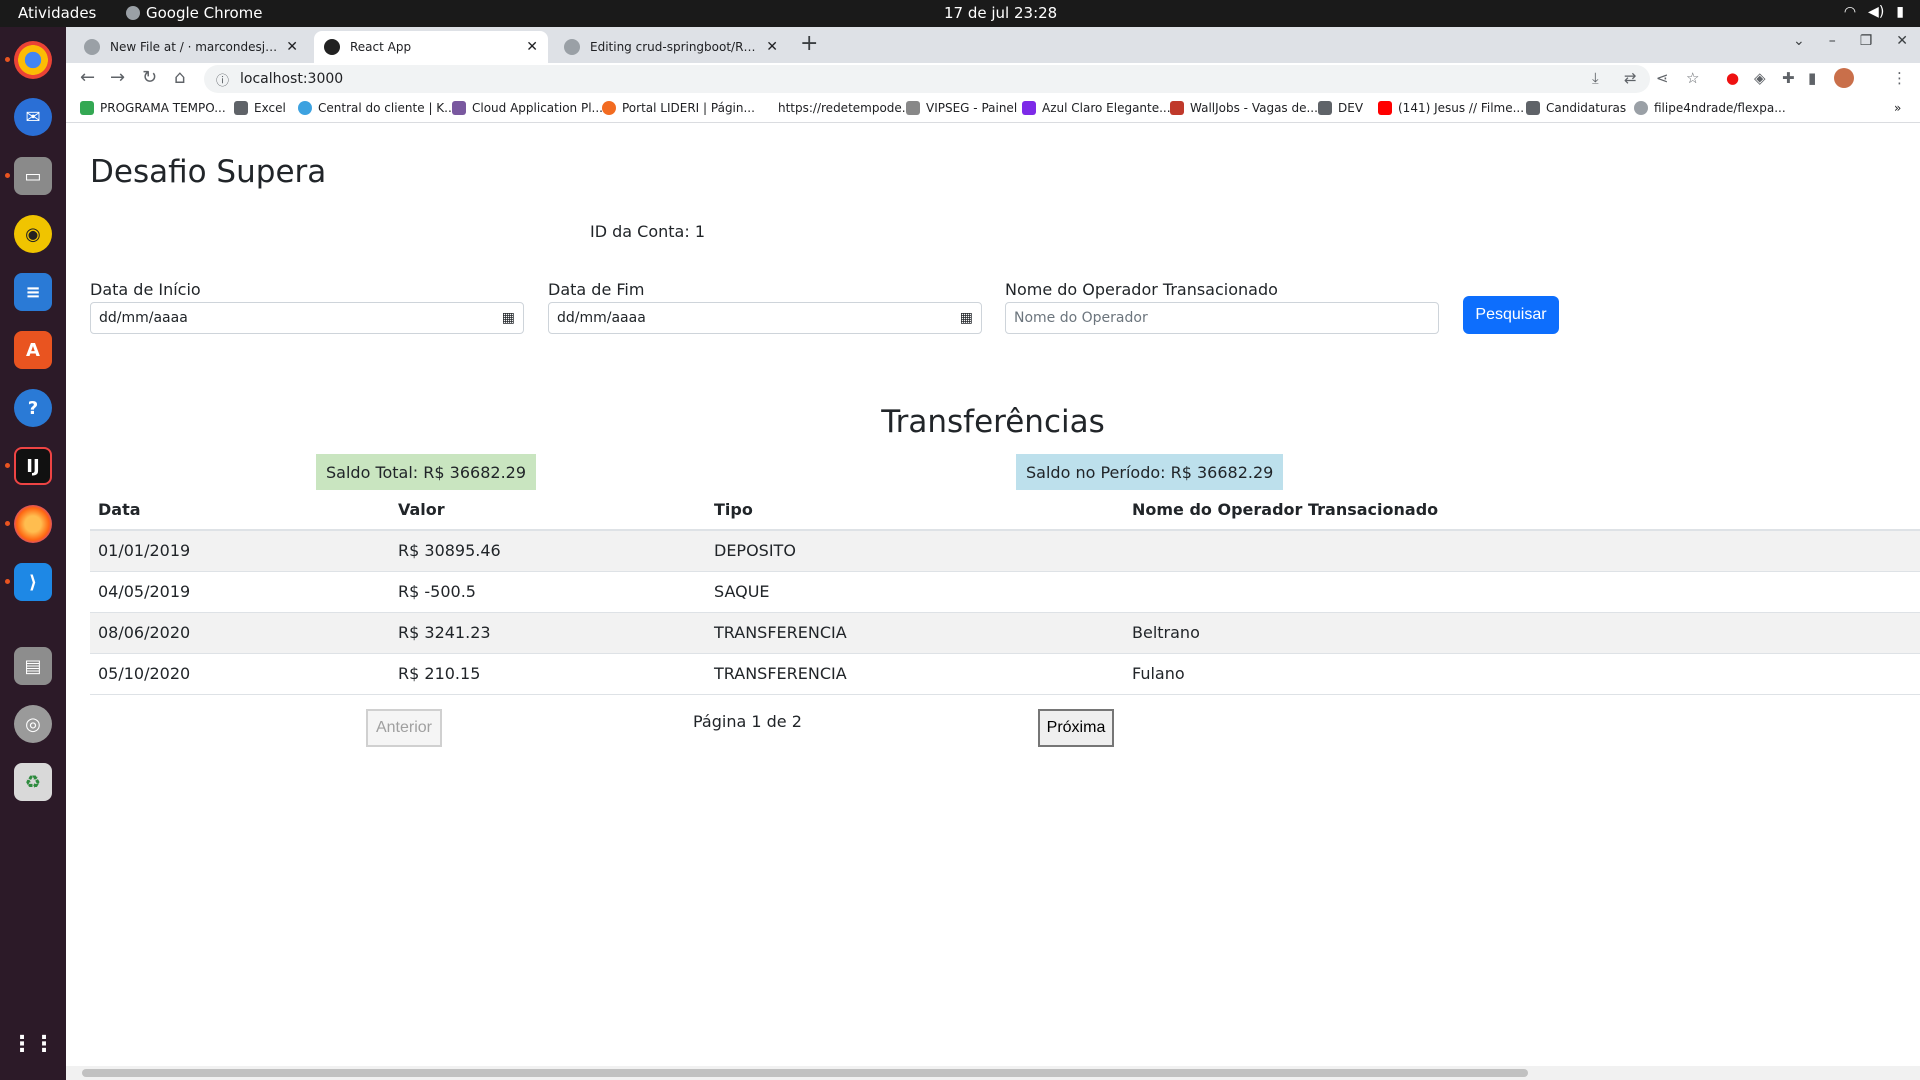 Image resolution: width=1920 pixels, height=1080 pixels. What do you see at coordinates (1511, 315) in the screenshot?
I see `search-button: Pesquisar` at bounding box center [1511, 315].